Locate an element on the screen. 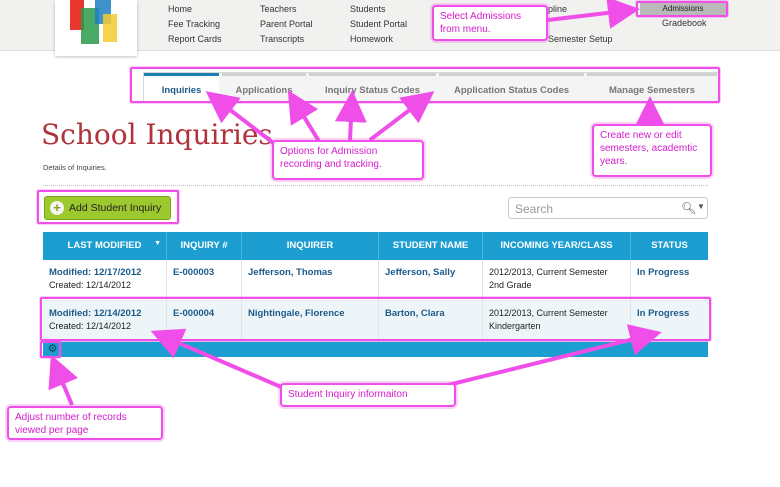  cell-status: In Progress is located at coordinates (669, 280).